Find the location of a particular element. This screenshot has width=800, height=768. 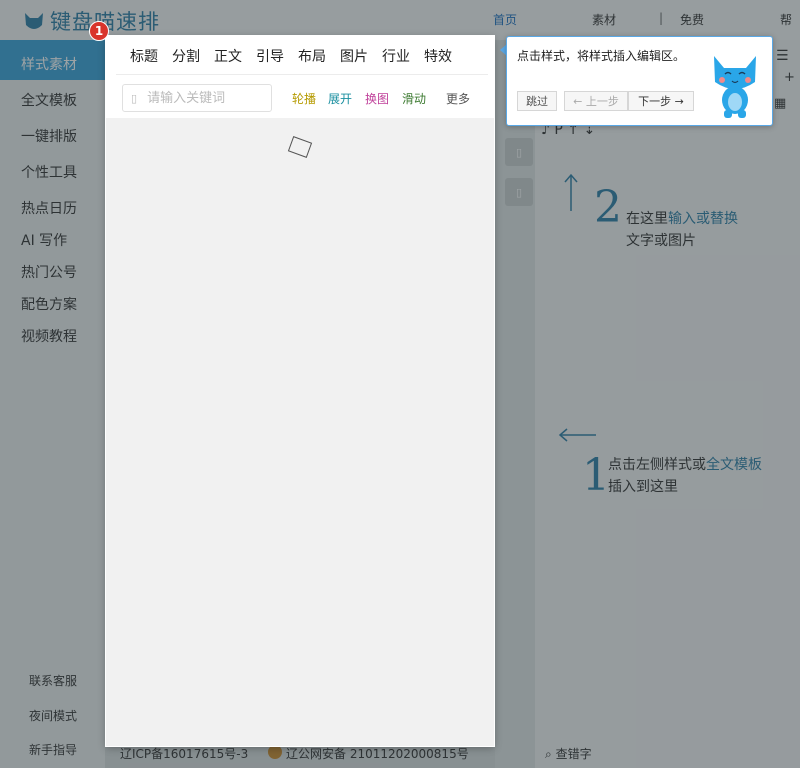

filter-swap-image: 换图 is located at coordinates (377, 98).